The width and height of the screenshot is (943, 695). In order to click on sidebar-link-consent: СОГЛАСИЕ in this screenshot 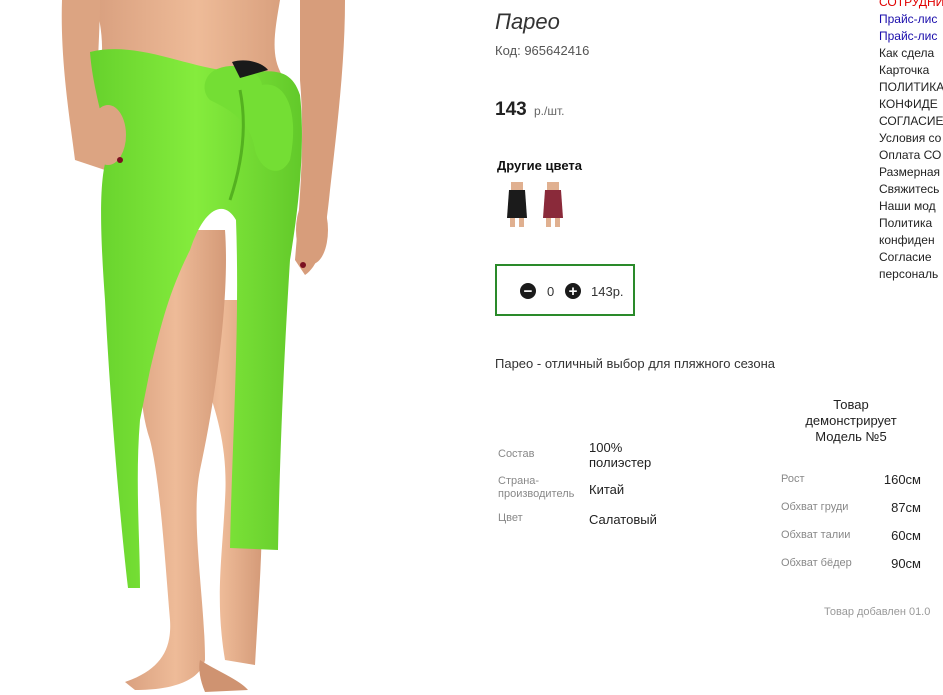, I will do `click(911, 121)`.